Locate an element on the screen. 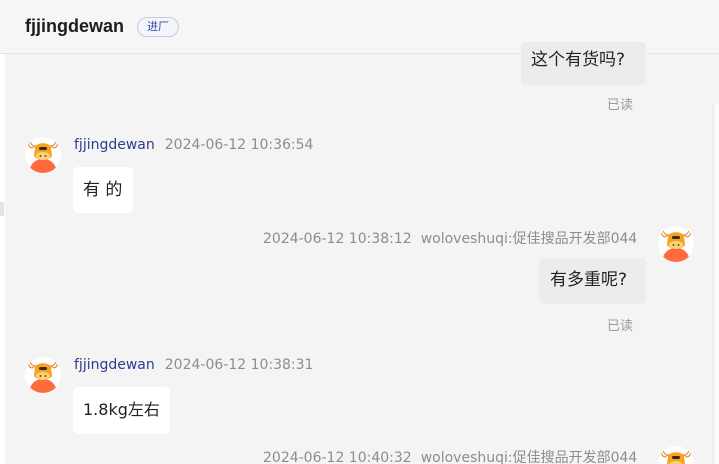  message-timestamp: 2024-06-12 10:38:31 is located at coordinates (239, 365).